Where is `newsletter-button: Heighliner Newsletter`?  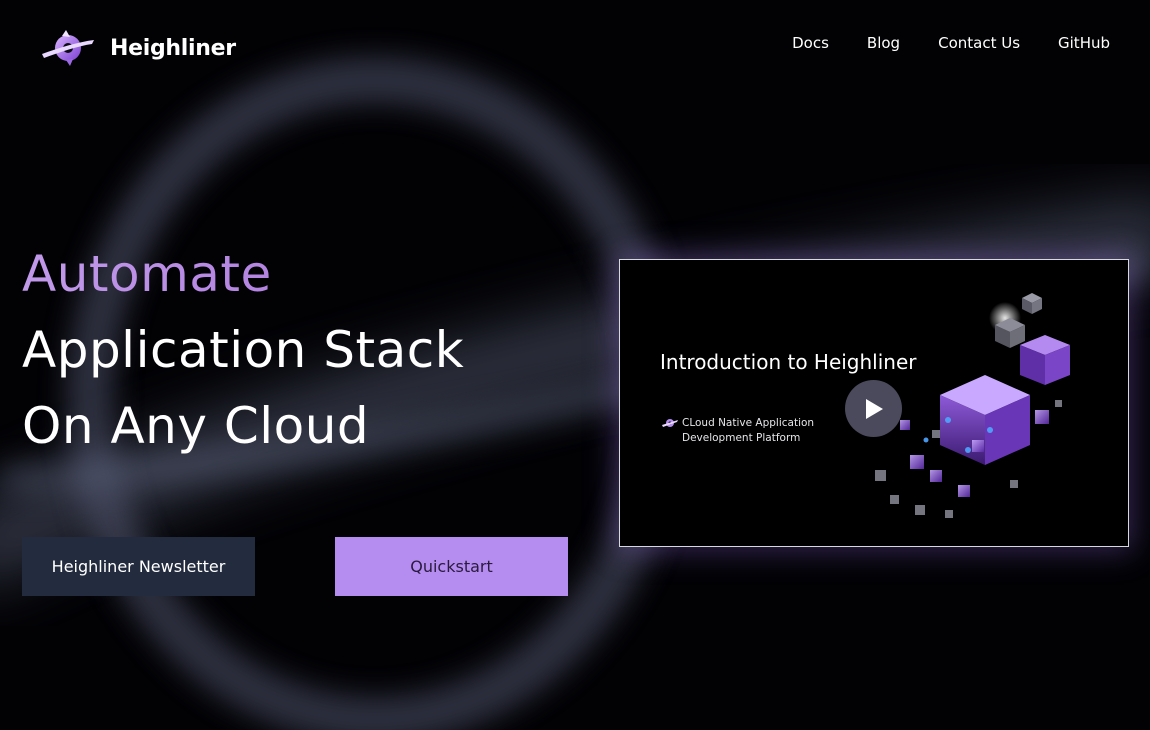 newsletter-button: Heighliner Newsletter is located at coordinates (138, 566).